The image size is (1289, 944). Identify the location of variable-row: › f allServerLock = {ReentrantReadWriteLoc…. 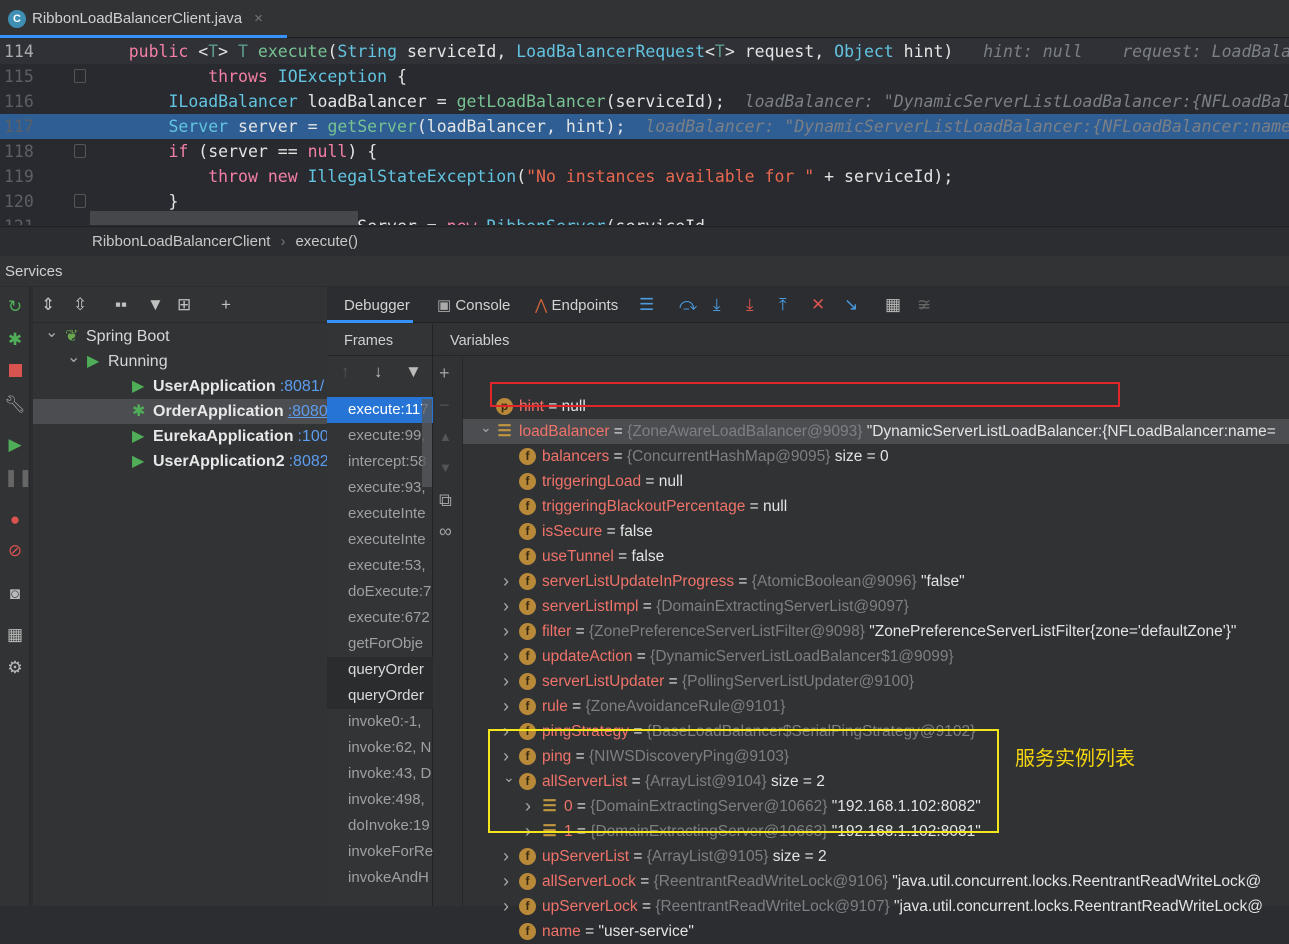
(876, 881).